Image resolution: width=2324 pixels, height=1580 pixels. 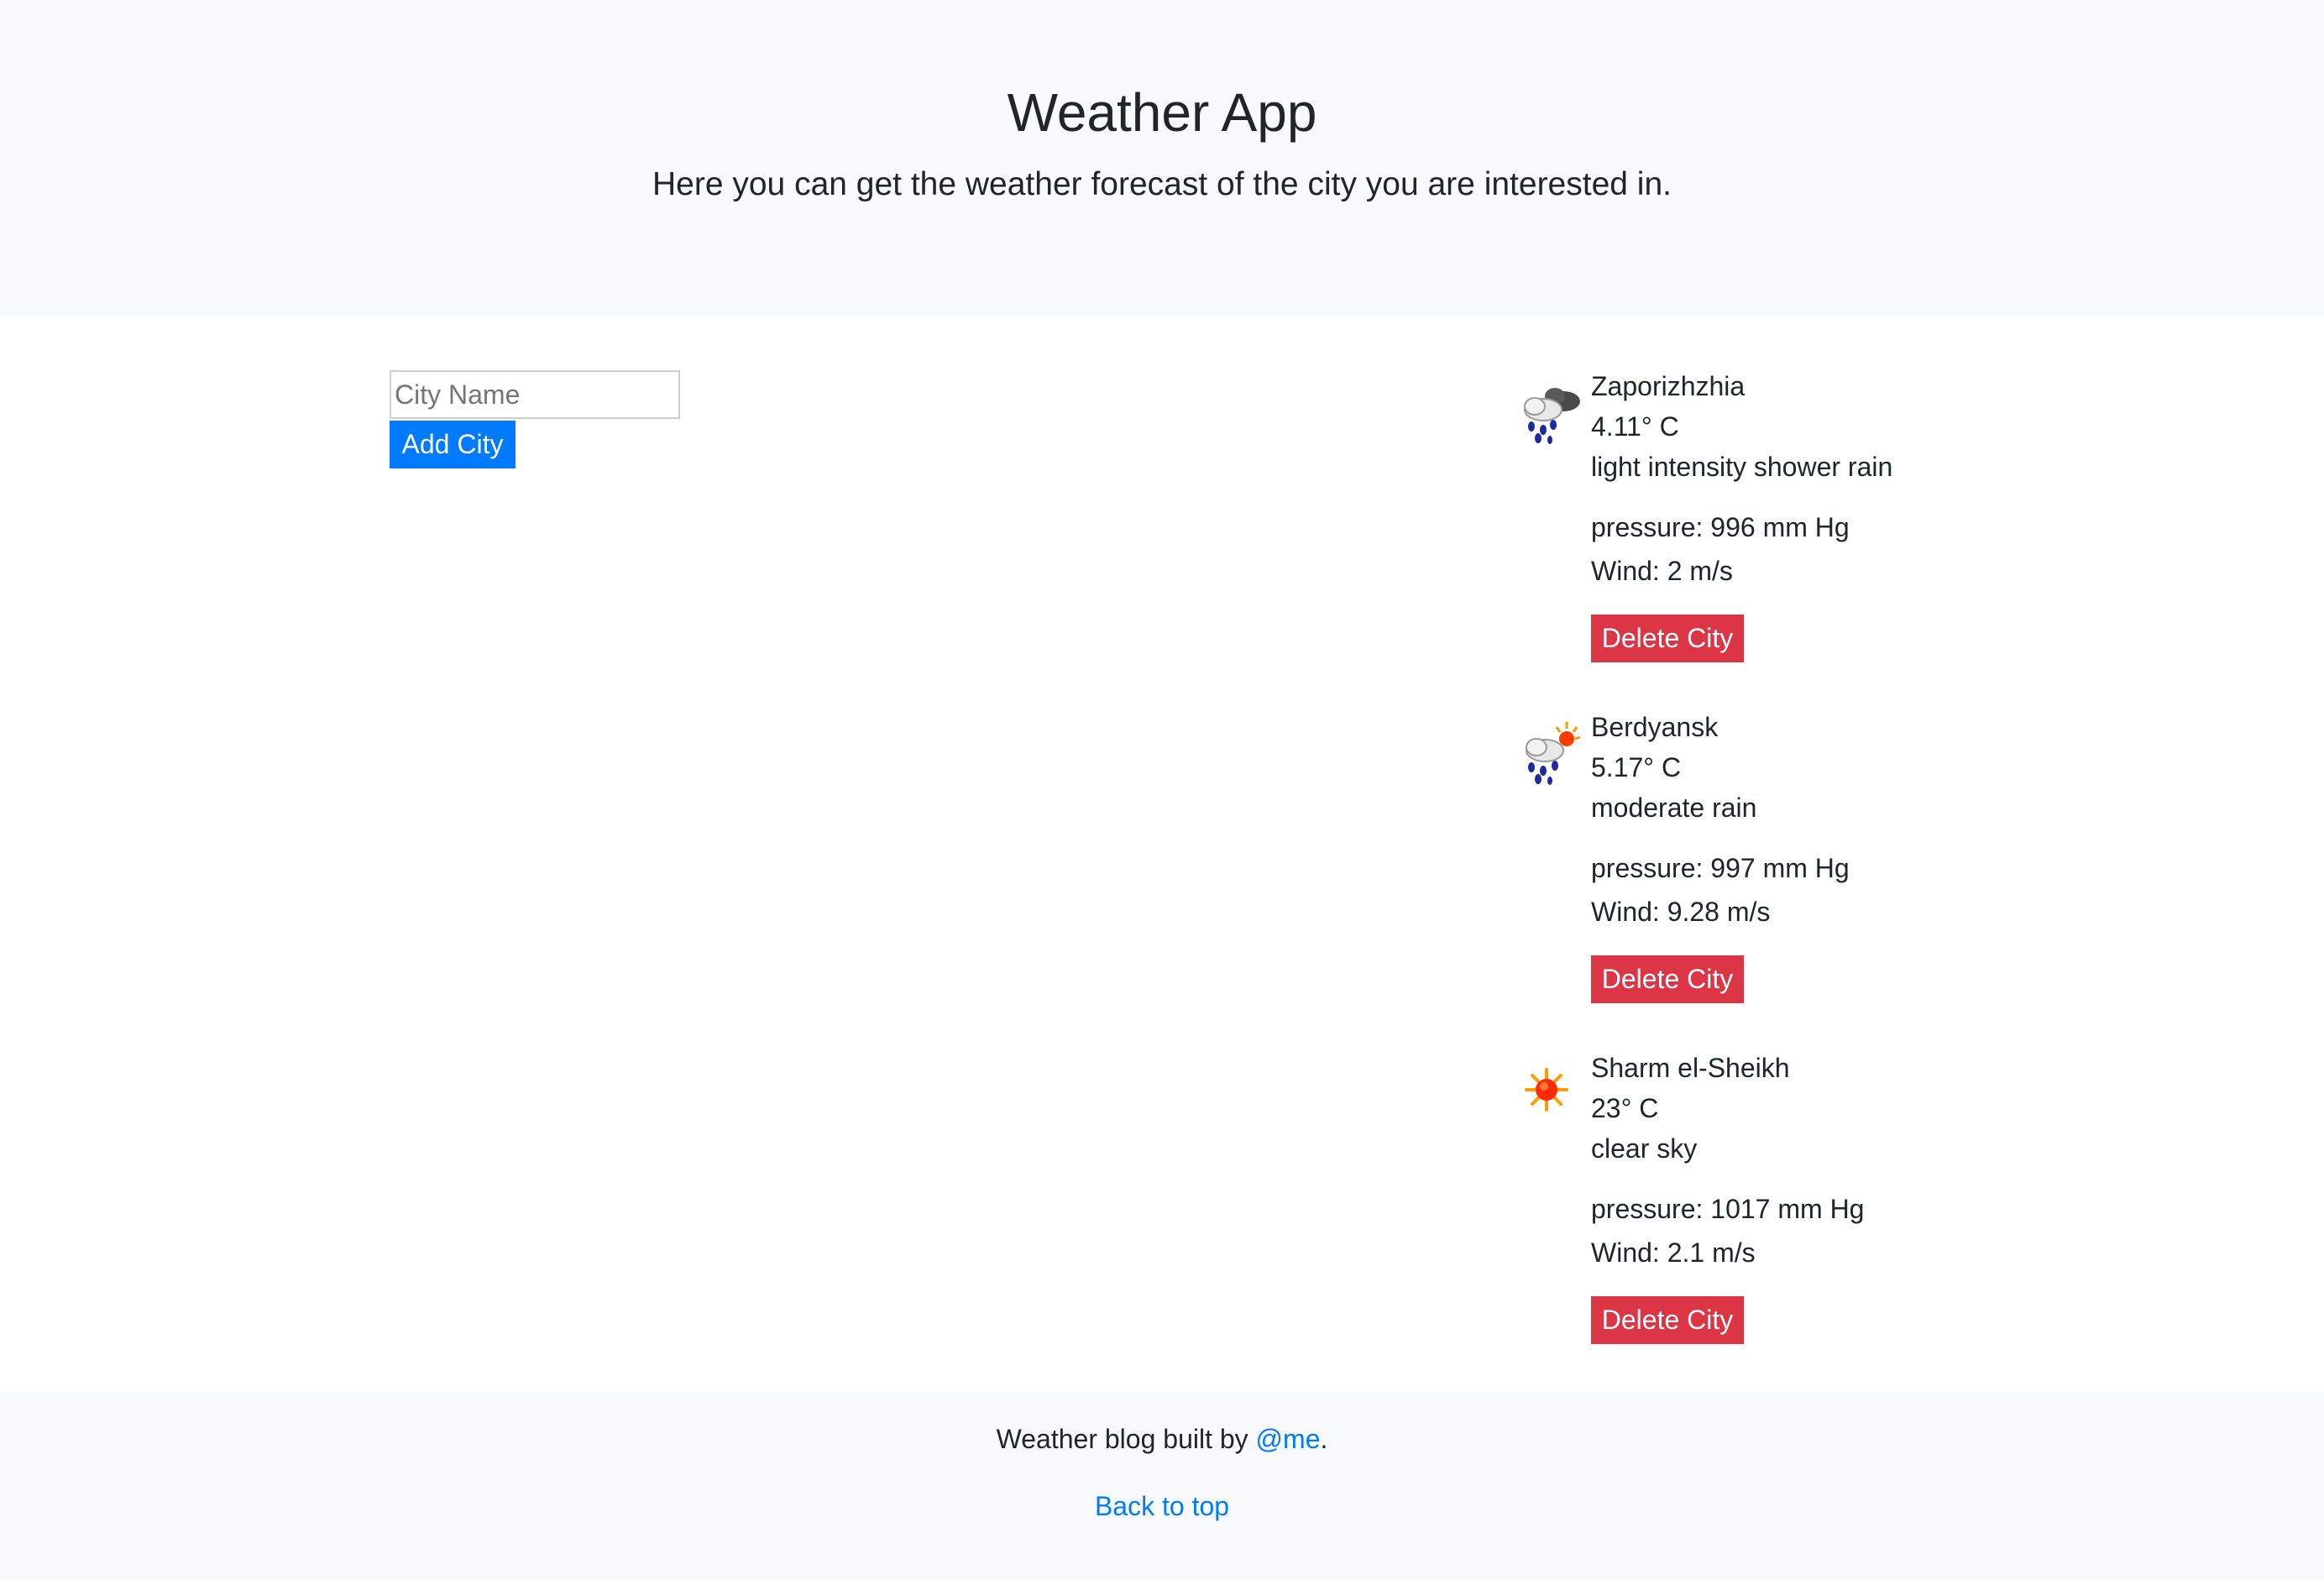 What do you see at coordinates (1691, 1068) in the screenshot?
I see `city-name: Sharm el-Sheikh` at bounding box center [1691, 1068].